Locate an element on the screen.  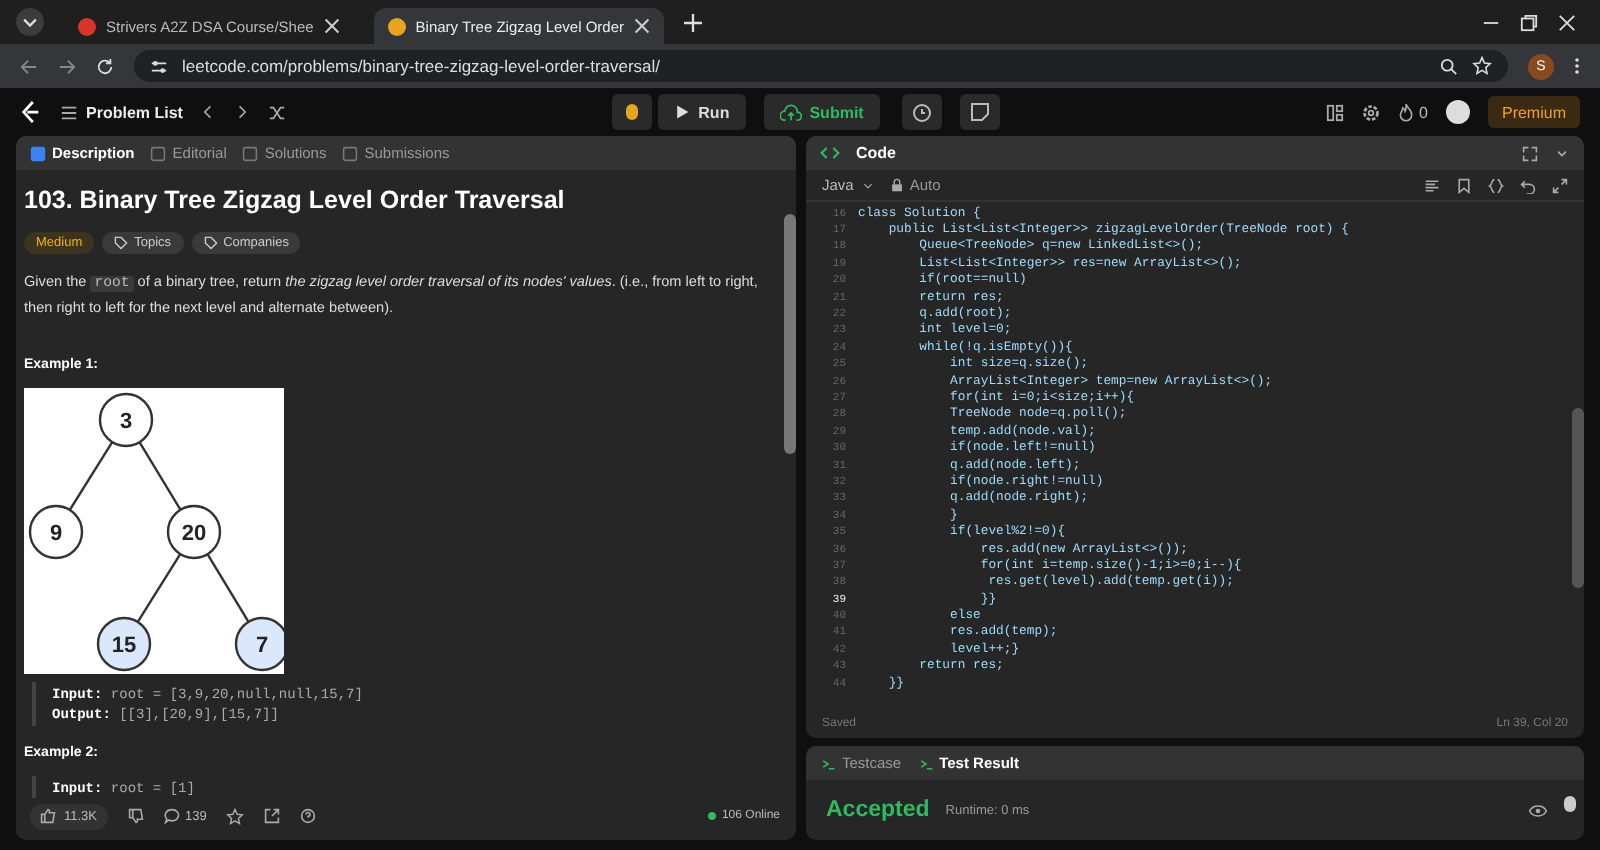
premium-button: Premium is located at coordinates (1533, 112).